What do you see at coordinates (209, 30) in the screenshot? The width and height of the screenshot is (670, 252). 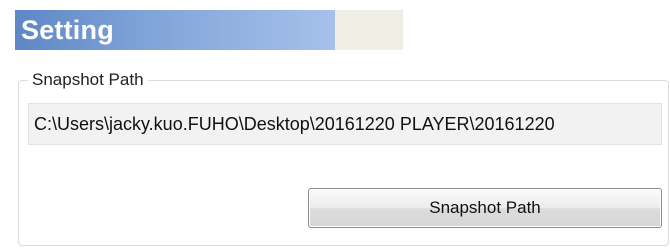 I see `settings-title-bar: Setting` at bounding box center [209, 30].